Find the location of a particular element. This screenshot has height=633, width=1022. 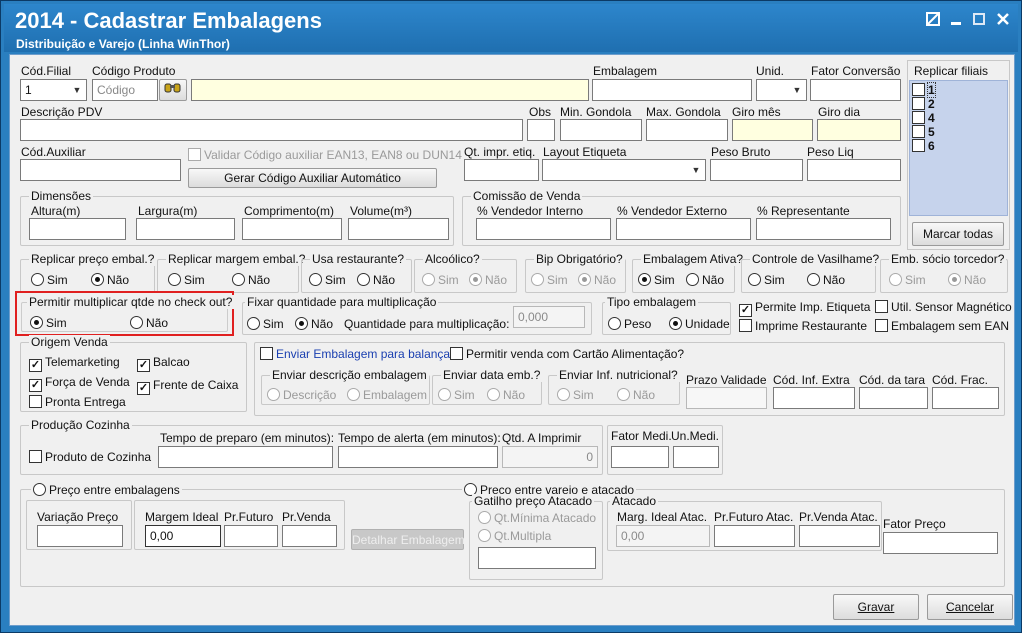

pr-venda-atac-input is located at coordinates (839, 536).